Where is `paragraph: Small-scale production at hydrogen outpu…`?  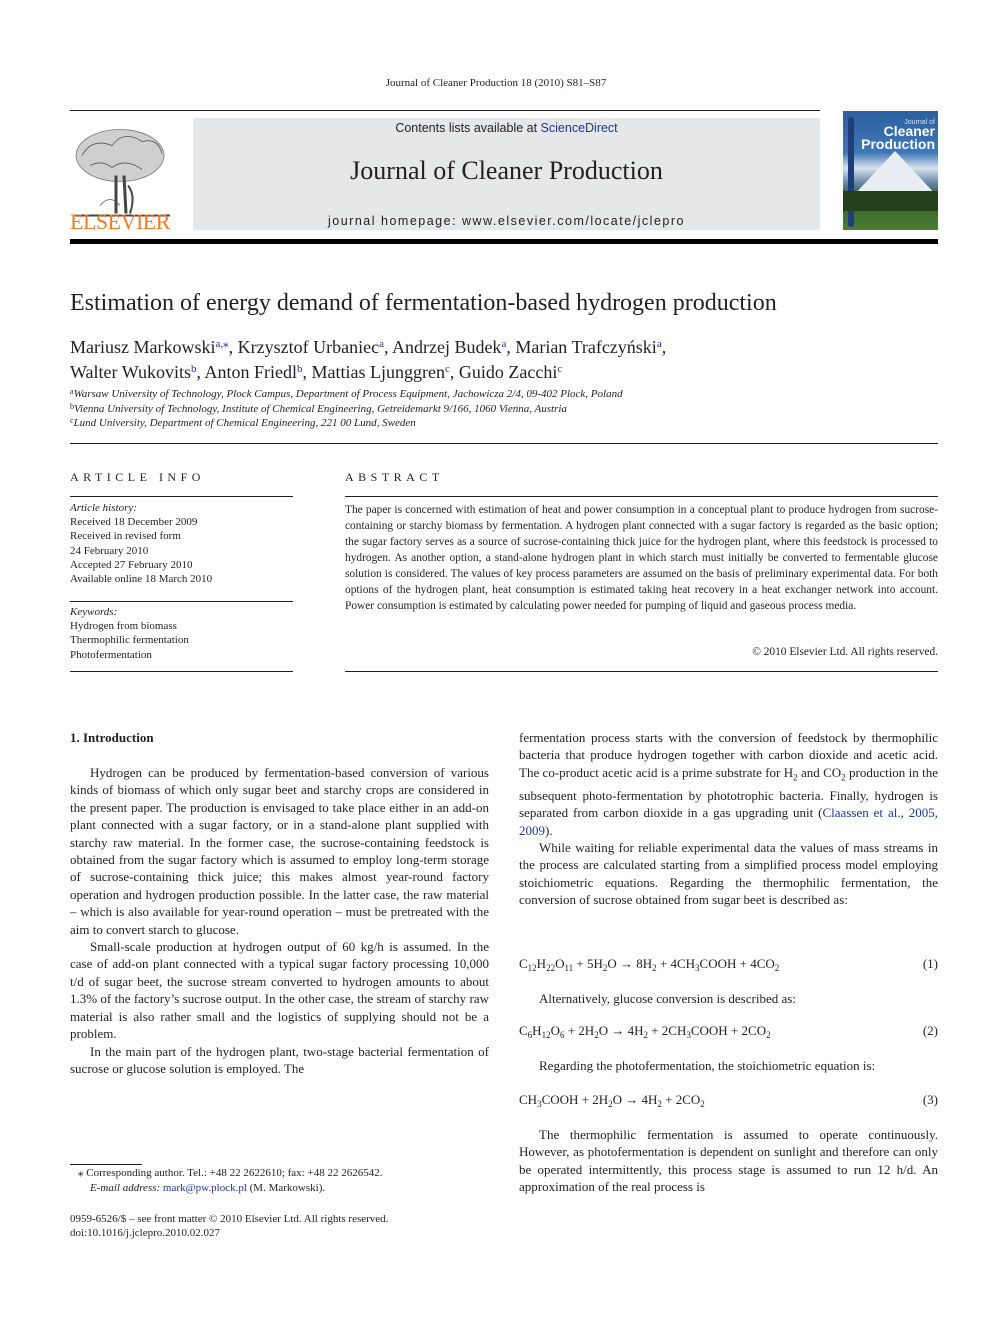 paragraph: Small-scale production at hydrogen outpu… is located at coordinates (279, 990).